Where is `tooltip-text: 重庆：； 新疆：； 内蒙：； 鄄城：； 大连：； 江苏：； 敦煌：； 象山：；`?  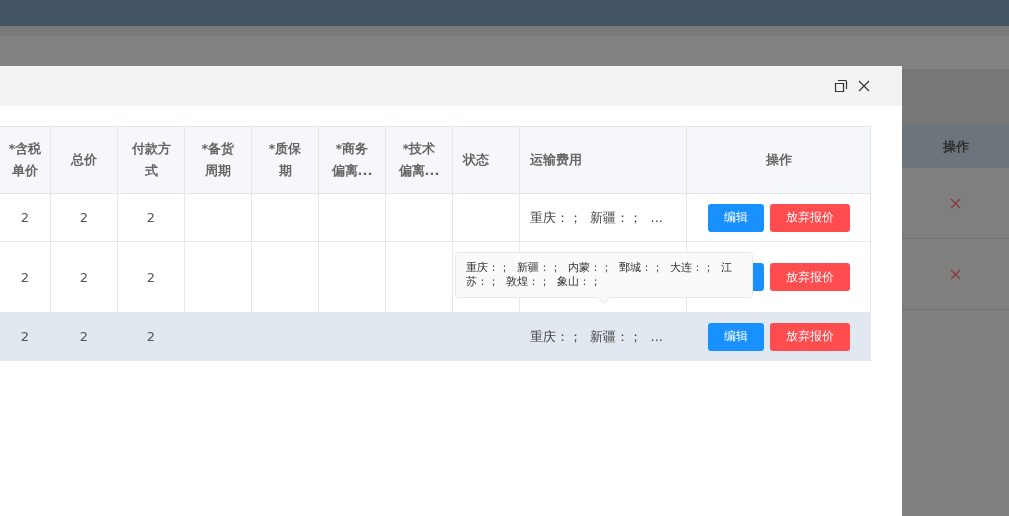
tooltip-text: 重庆：； 新疆：； 内蒙：； 鄄城：； 大连：； 江苏：； 敦煌：； 象山：； is located at coordinates (599, 275).